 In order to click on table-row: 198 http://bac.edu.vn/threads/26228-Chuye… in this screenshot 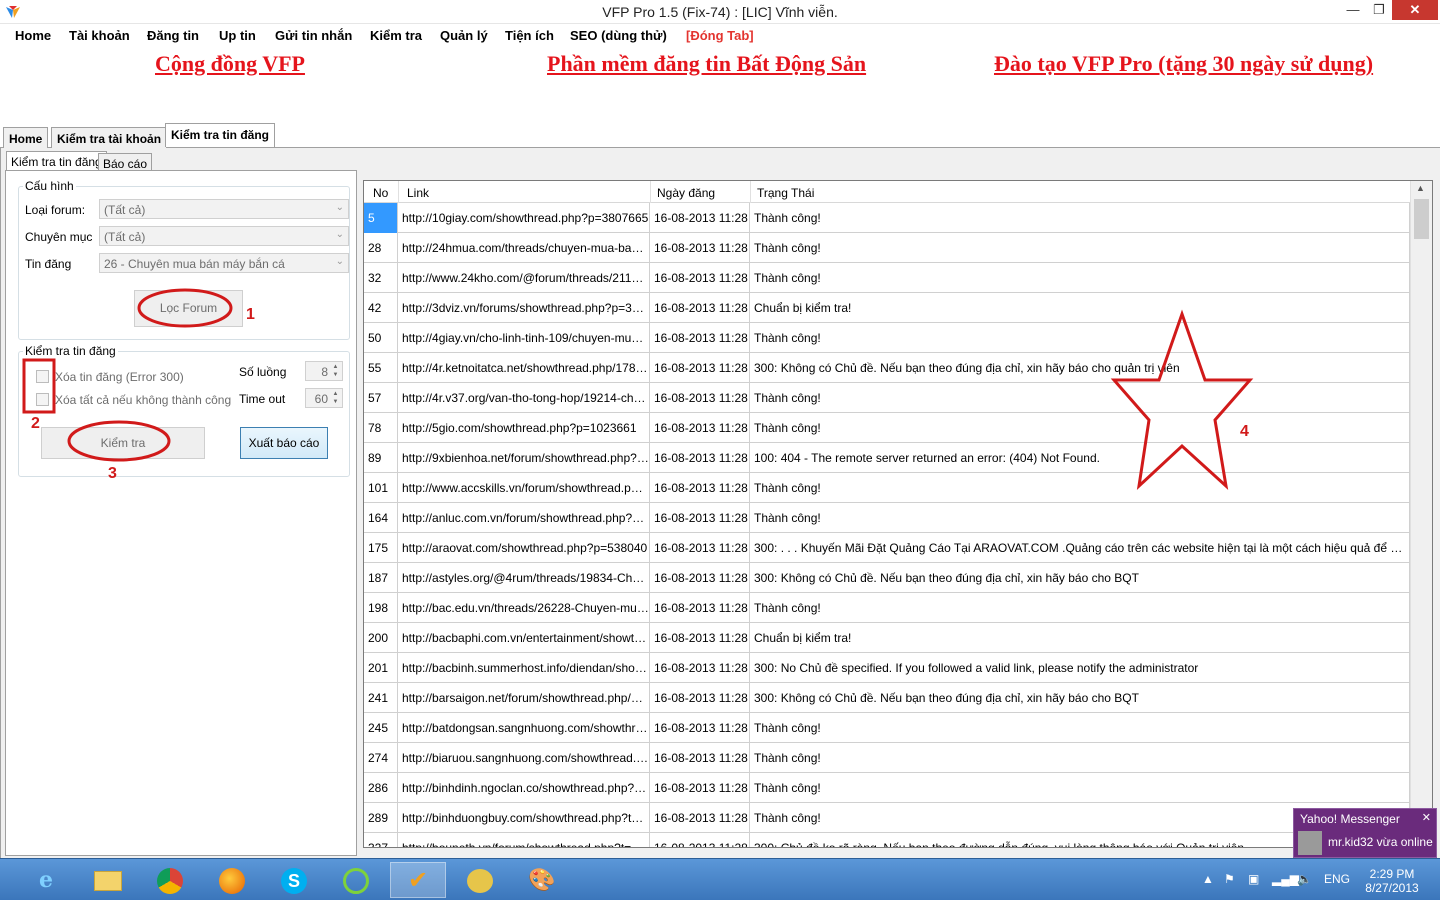, I will do `click(887, 608)`.